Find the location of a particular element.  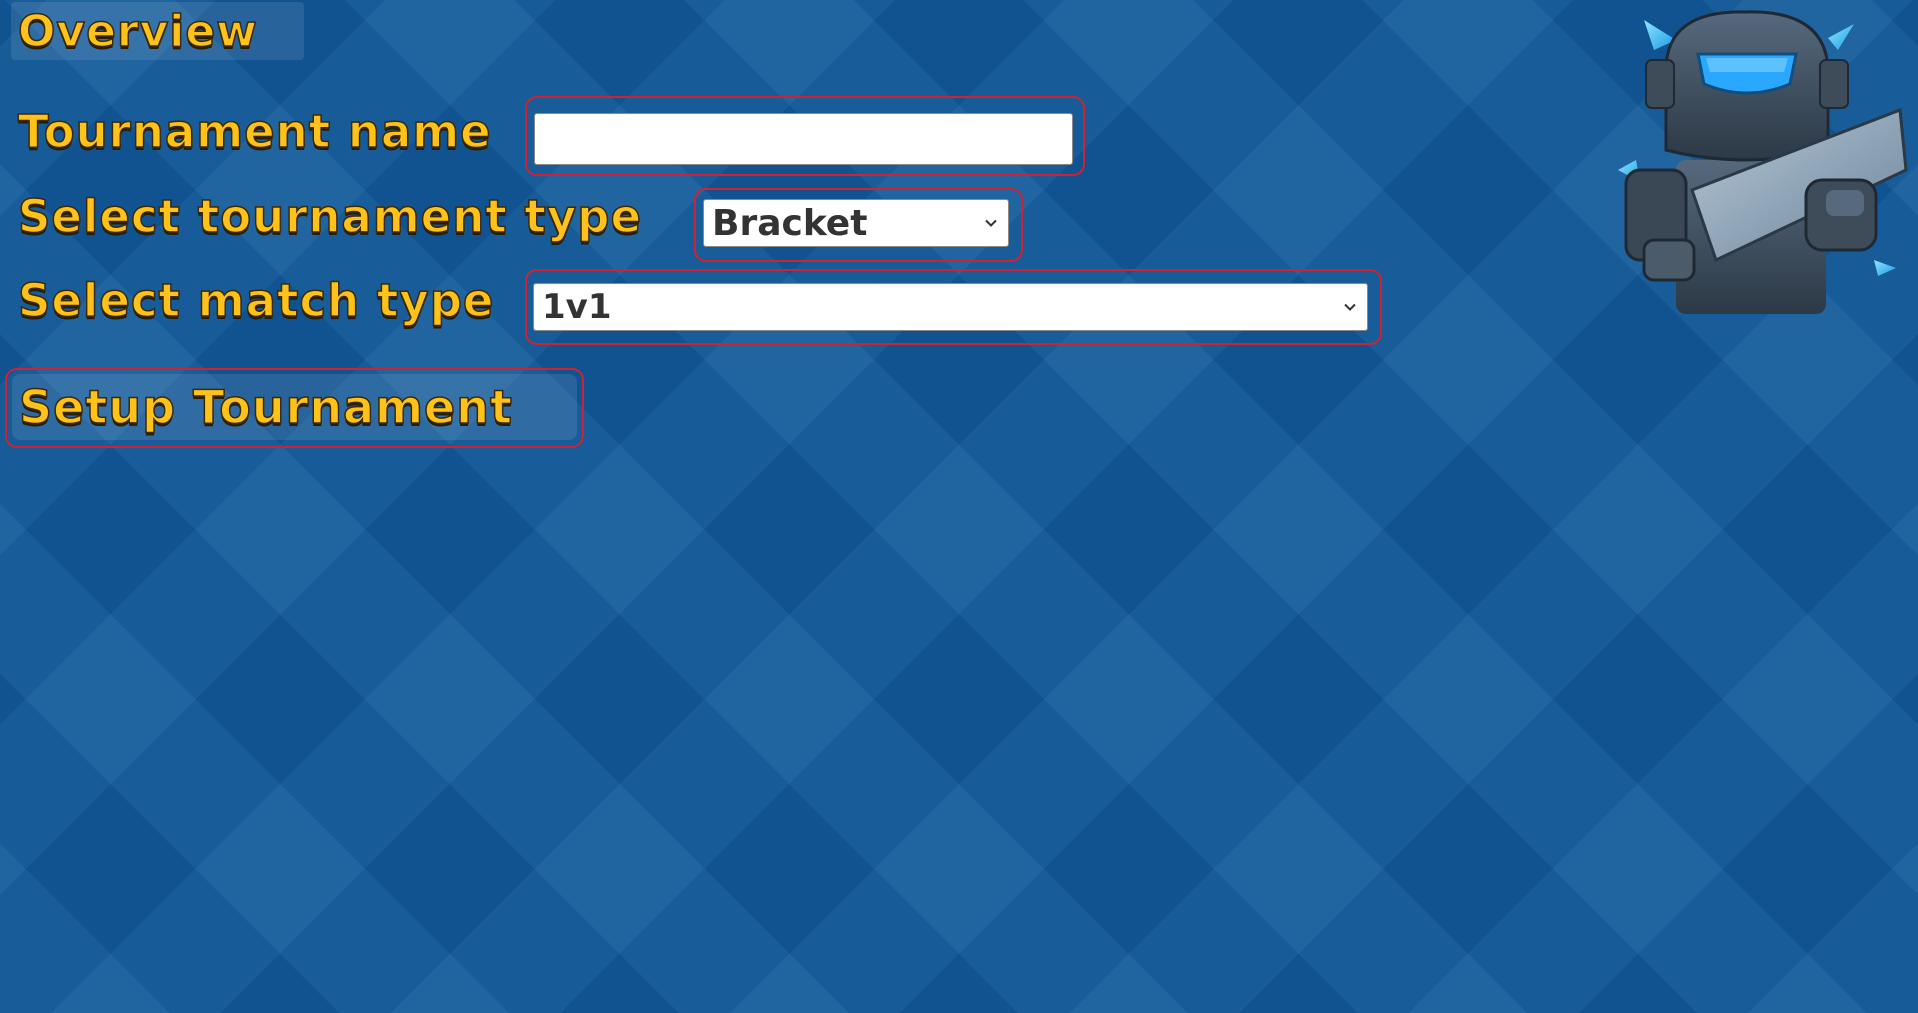

match-type-label: Select match type is located at coordinates (256, 300).